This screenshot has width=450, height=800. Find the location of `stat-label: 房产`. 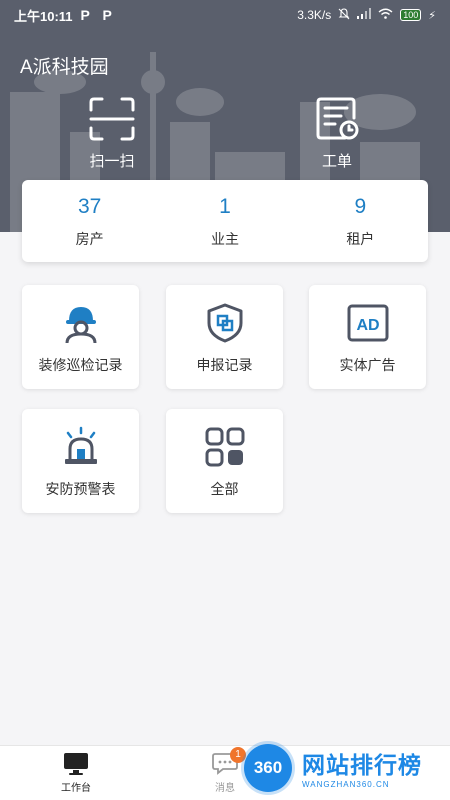

stat-label: 房产 is located at coordinates (89, 239).